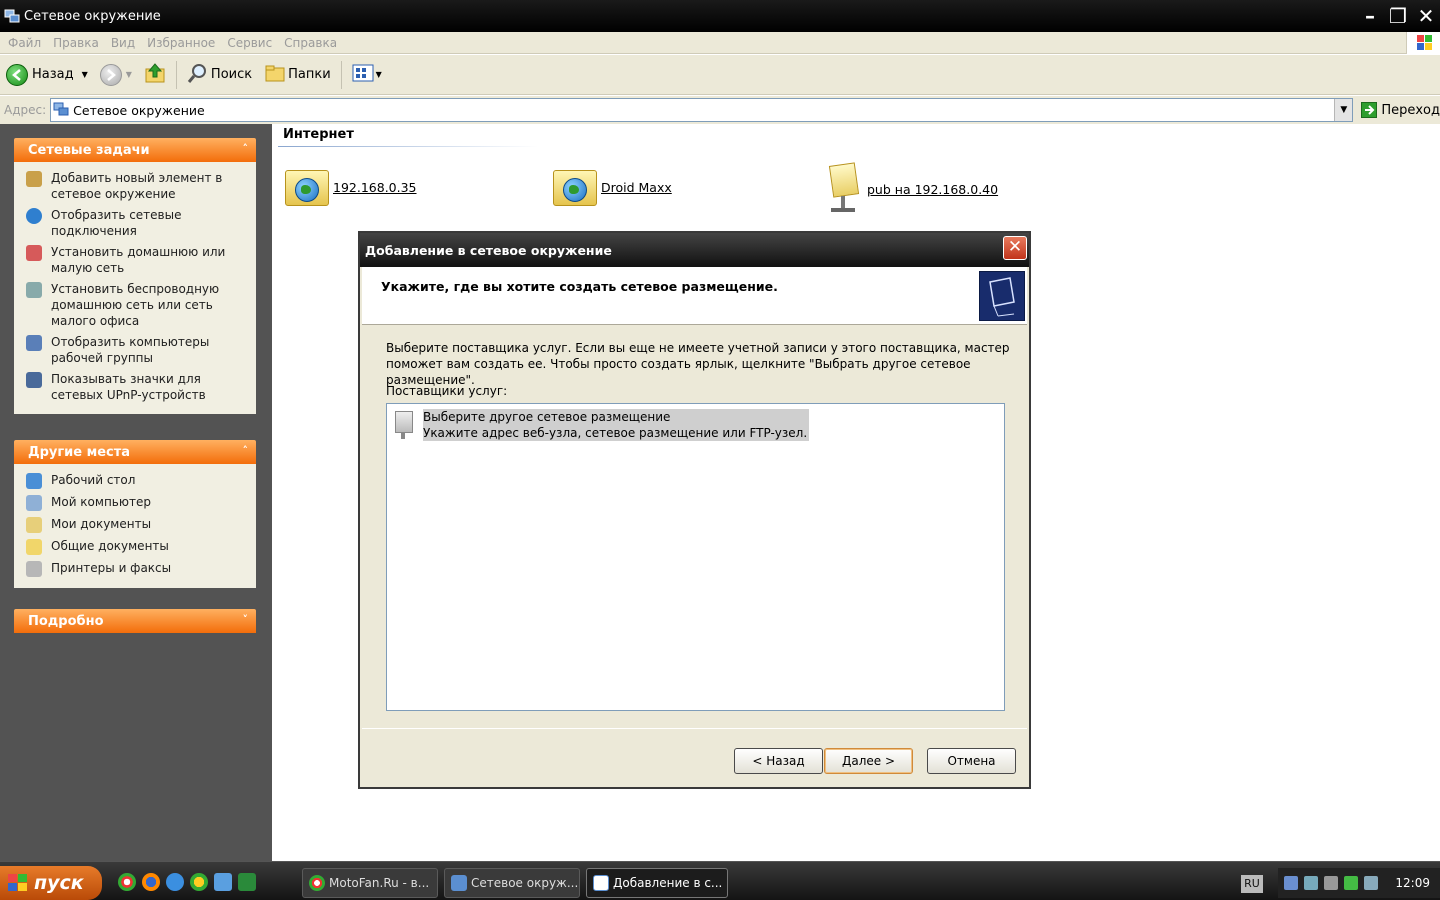  What do you see at coordinates (136, 546) in the screenshot?
I see `place-shared-documents: Общие документы` at bounding box center [136, 546].